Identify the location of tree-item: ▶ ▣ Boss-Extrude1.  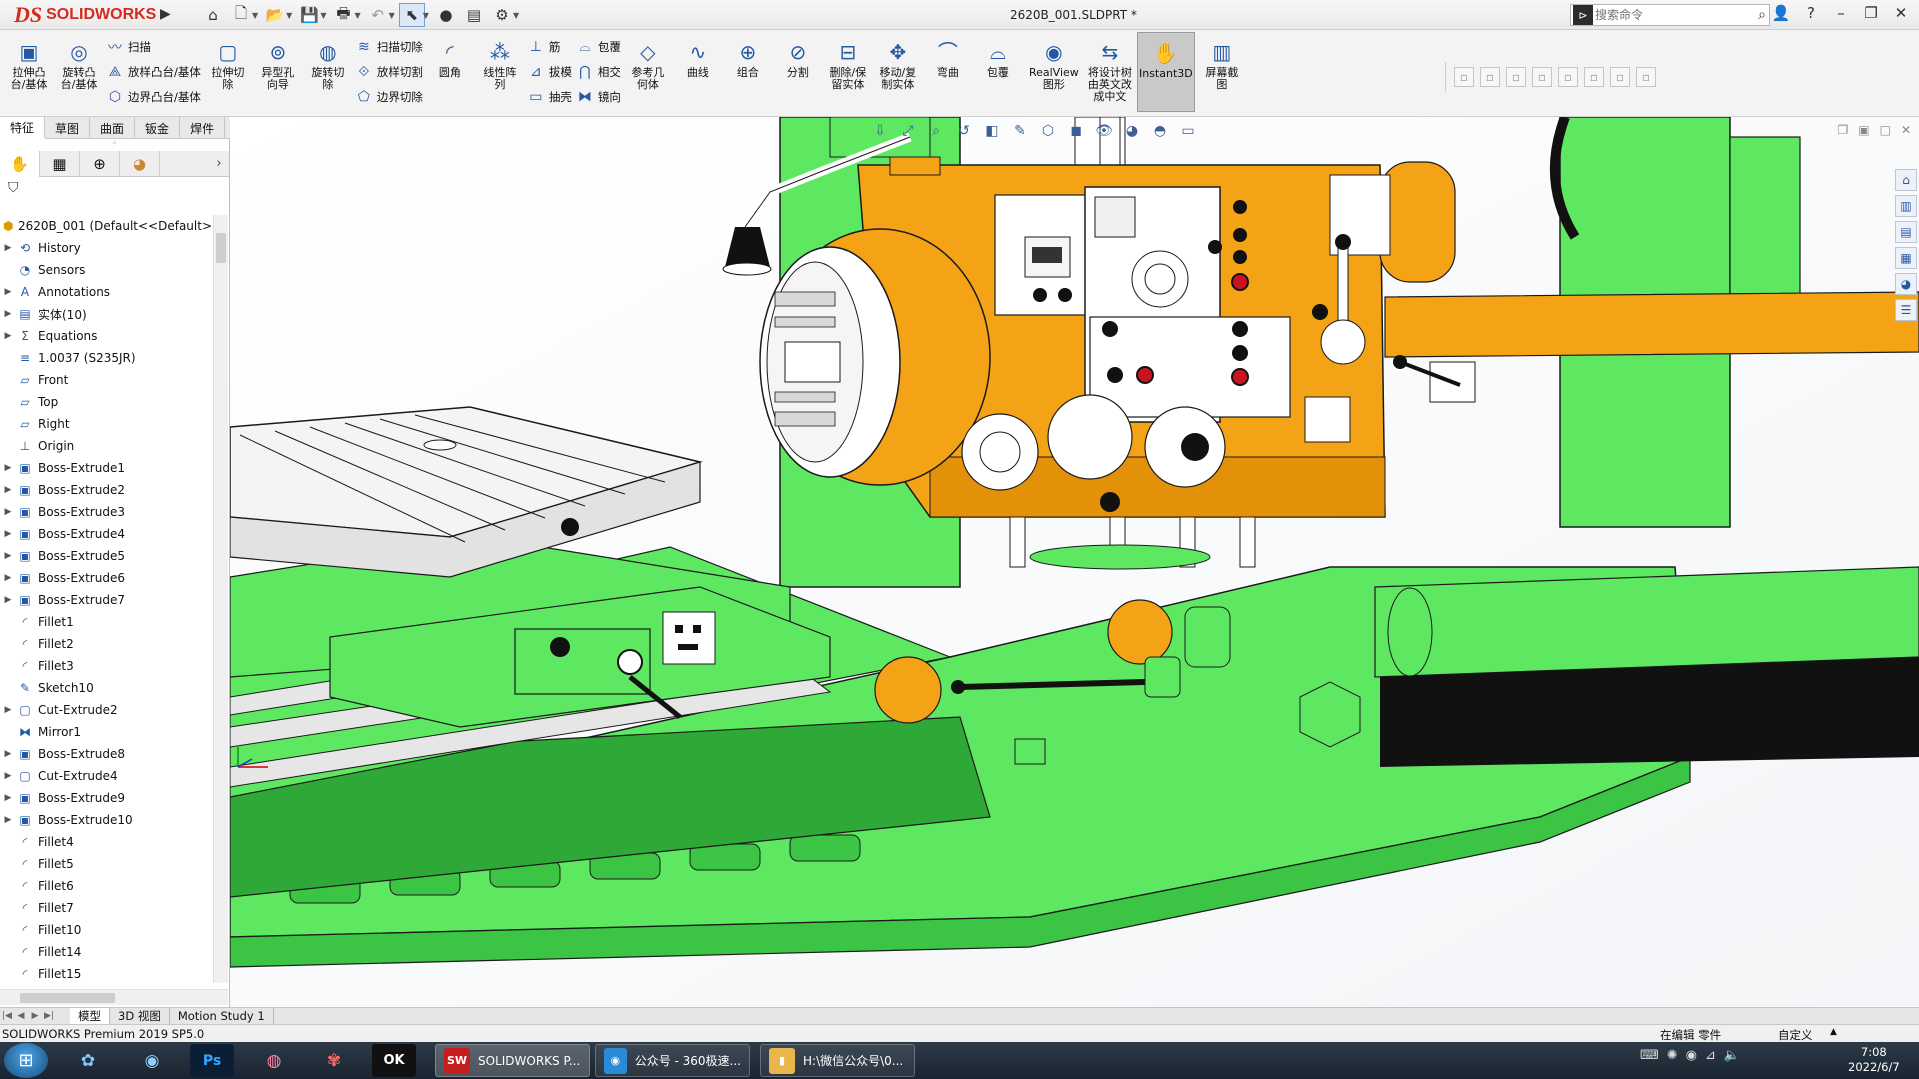
(106, 468).